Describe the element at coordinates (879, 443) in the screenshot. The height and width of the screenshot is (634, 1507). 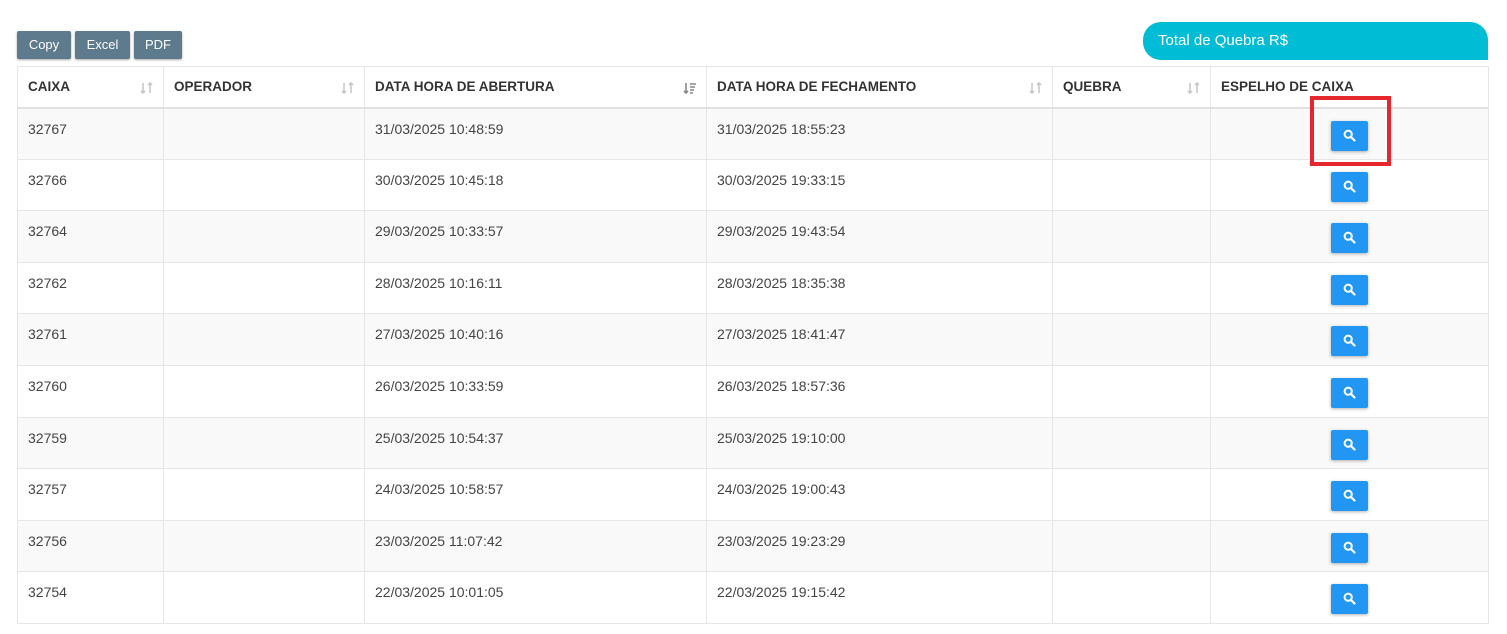
I see `cell-fechamento: 25/03/2025 19:10:00` at that location.